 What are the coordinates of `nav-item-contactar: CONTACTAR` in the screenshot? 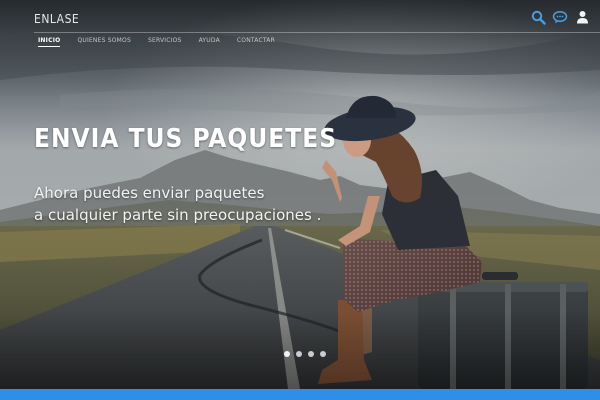 It's located at (255, 41).